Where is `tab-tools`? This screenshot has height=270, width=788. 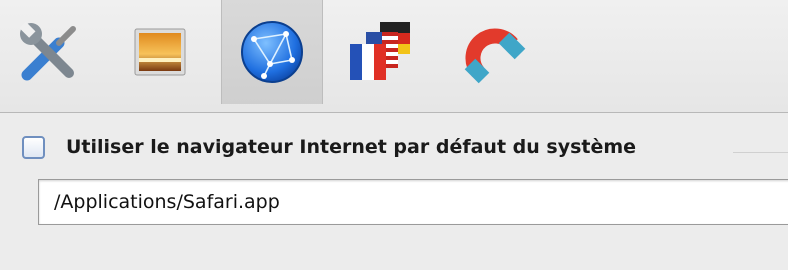 tab-tools is located at coordinates (50, 52).